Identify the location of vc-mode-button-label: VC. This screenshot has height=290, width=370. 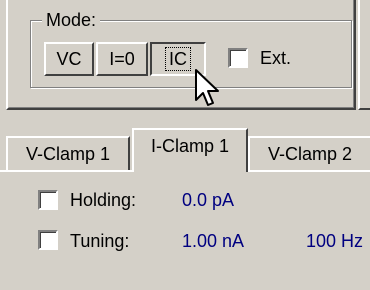
(69, 58).